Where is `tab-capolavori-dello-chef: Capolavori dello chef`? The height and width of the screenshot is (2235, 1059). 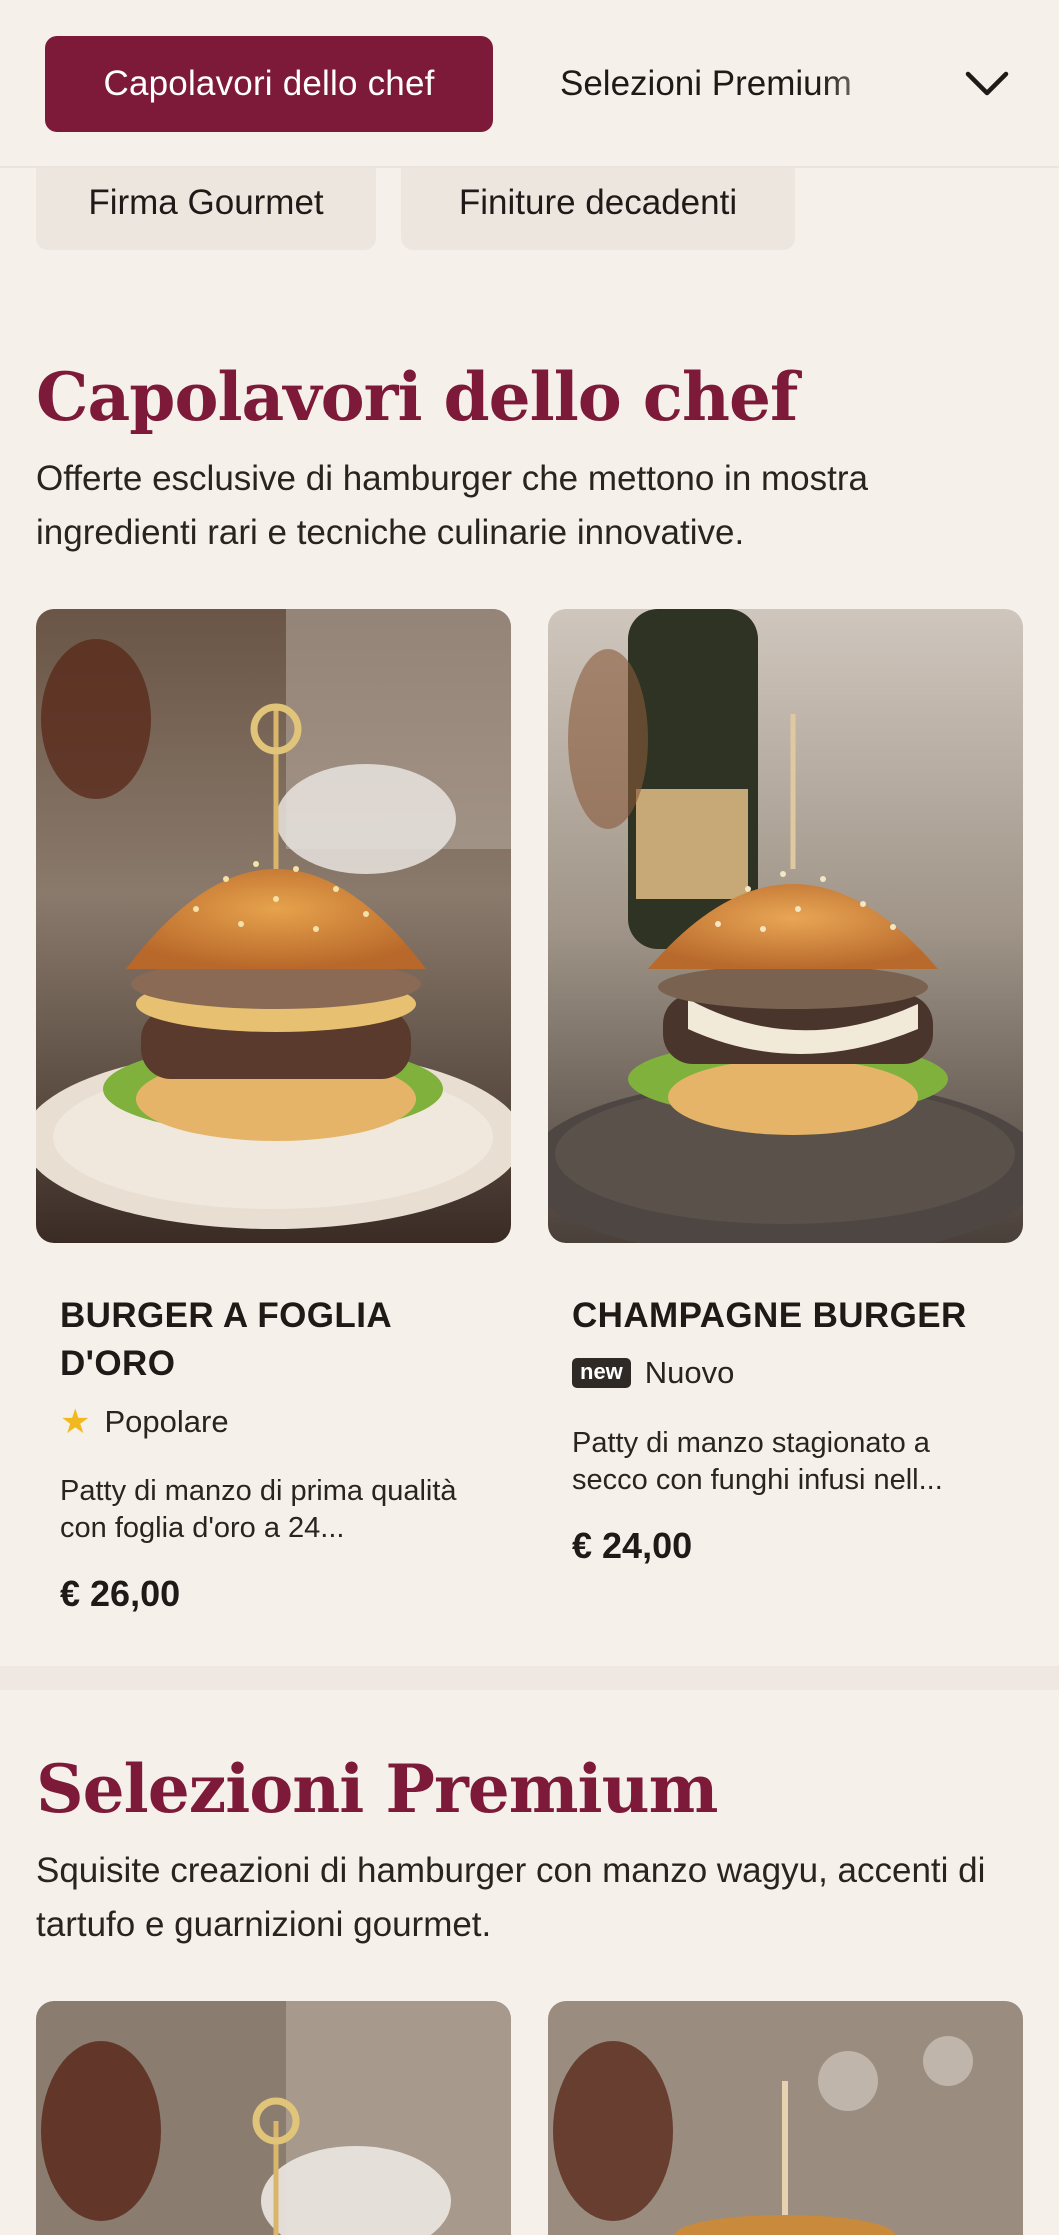 tab-capolavori-dello-chef: Capolavori dello chef is located at coordinates (269, 84).